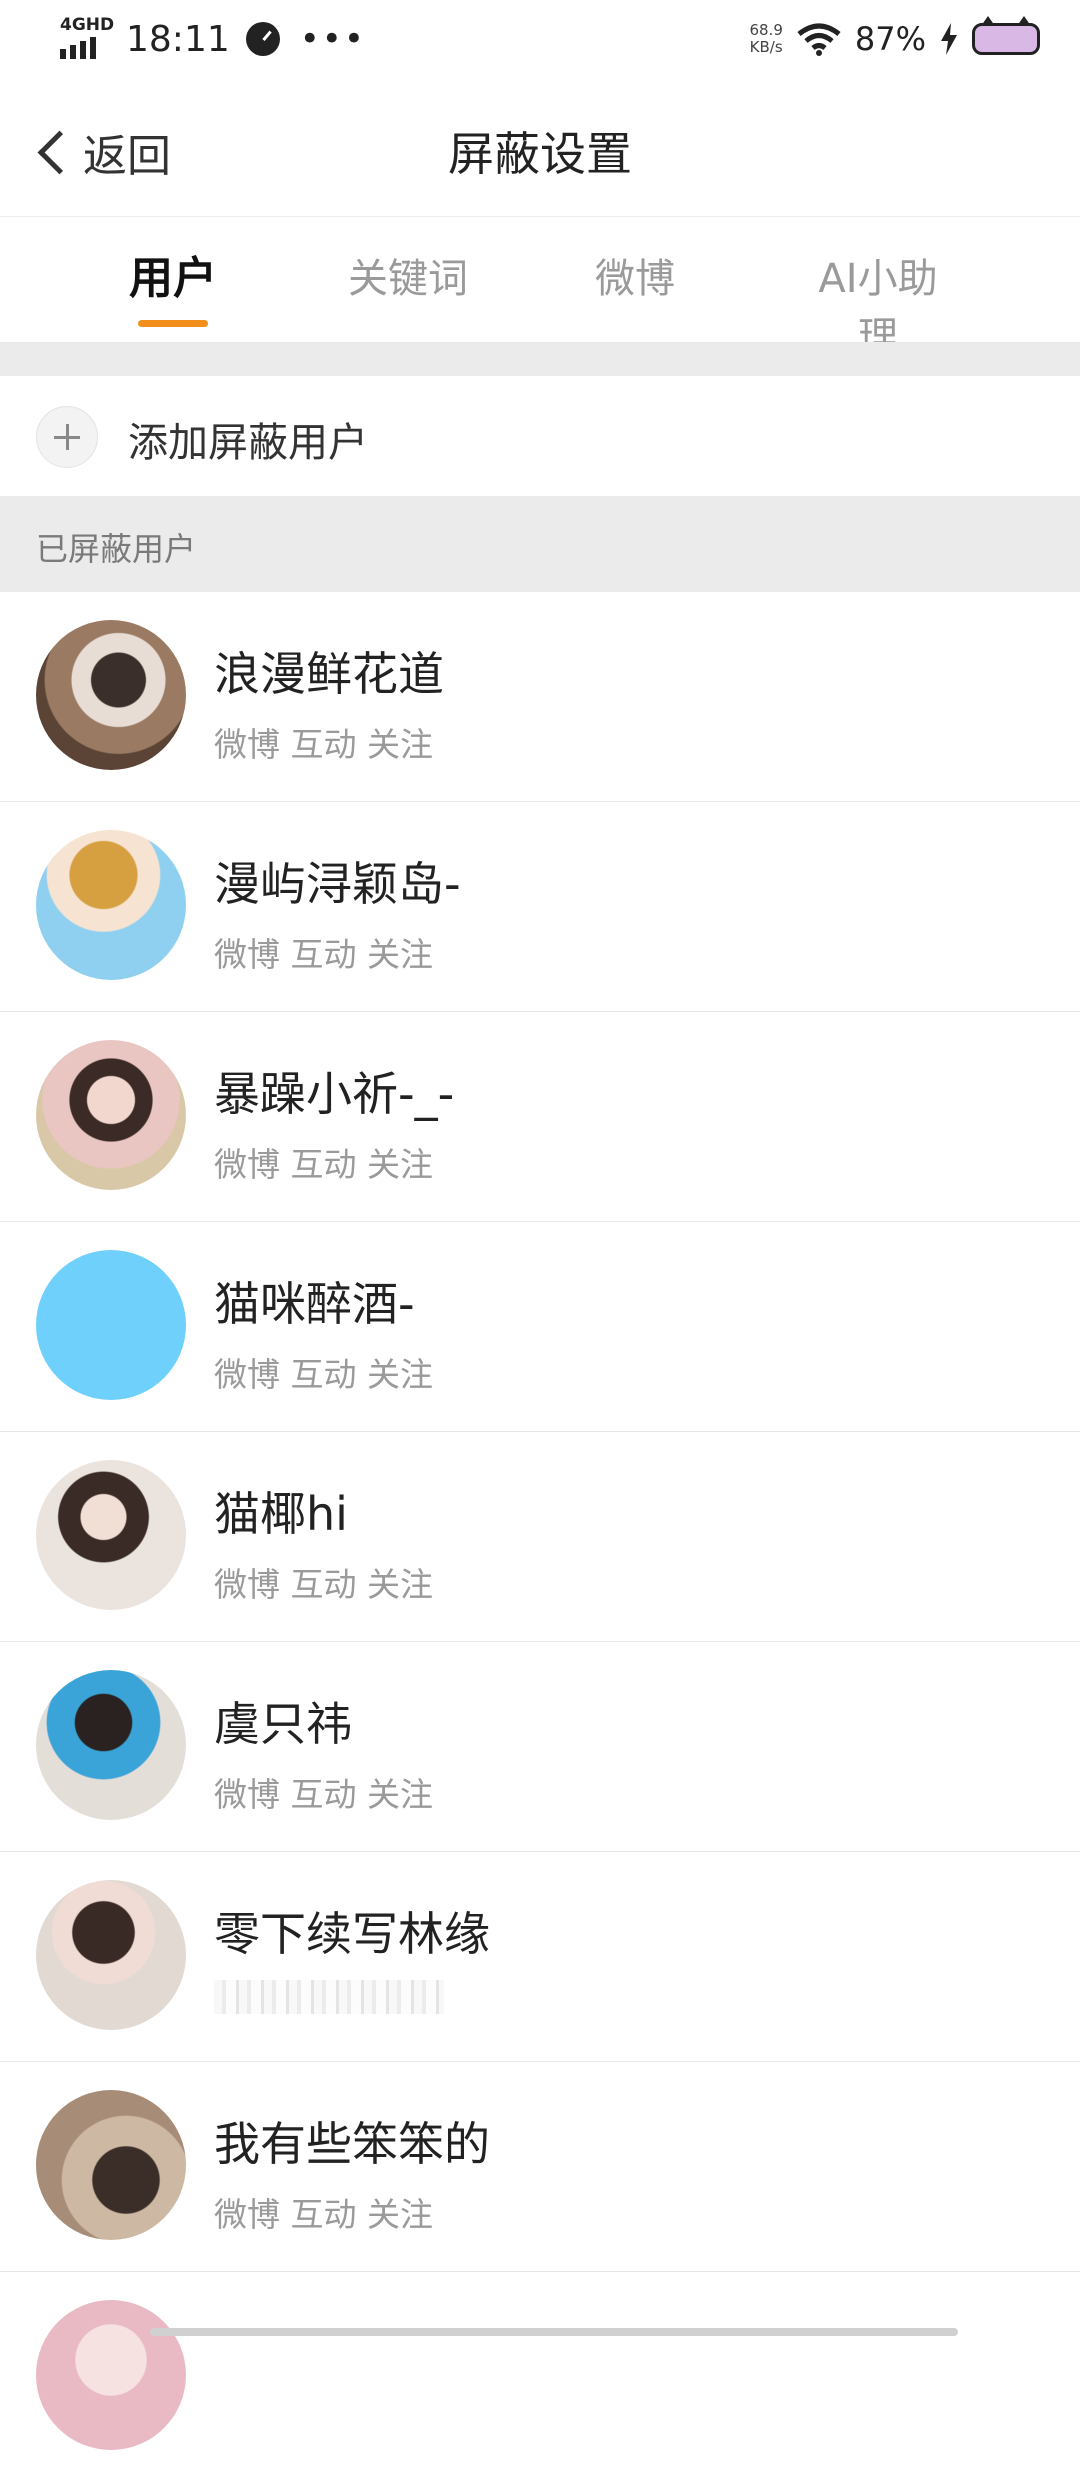 This screenshot has height=2481, width=1080. What do you see at coordinates (540, 544) in the screenshot?
I see `blocked-users-header: 已屏蔽用户` at bounding box center [540, 544].